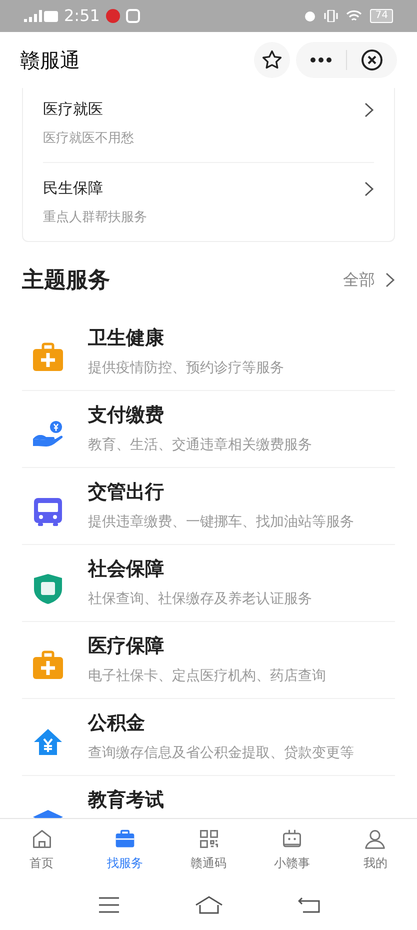 The height and width of the screenshot is (930, 417). I want to click on home-button, so click(208, 905).